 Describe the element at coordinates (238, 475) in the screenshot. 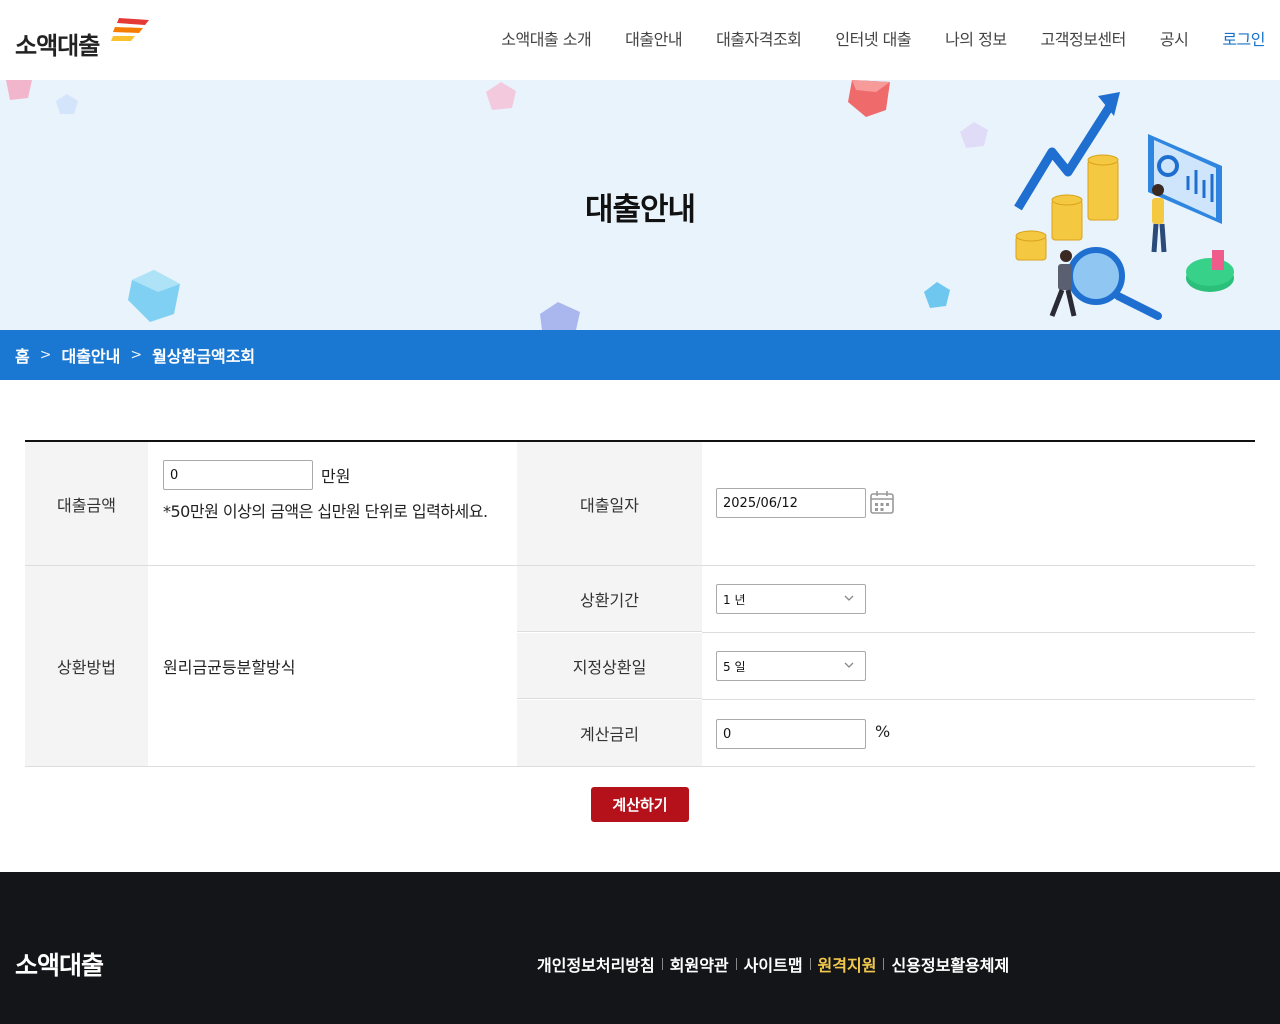

I see `loan-amount-input` at that location.